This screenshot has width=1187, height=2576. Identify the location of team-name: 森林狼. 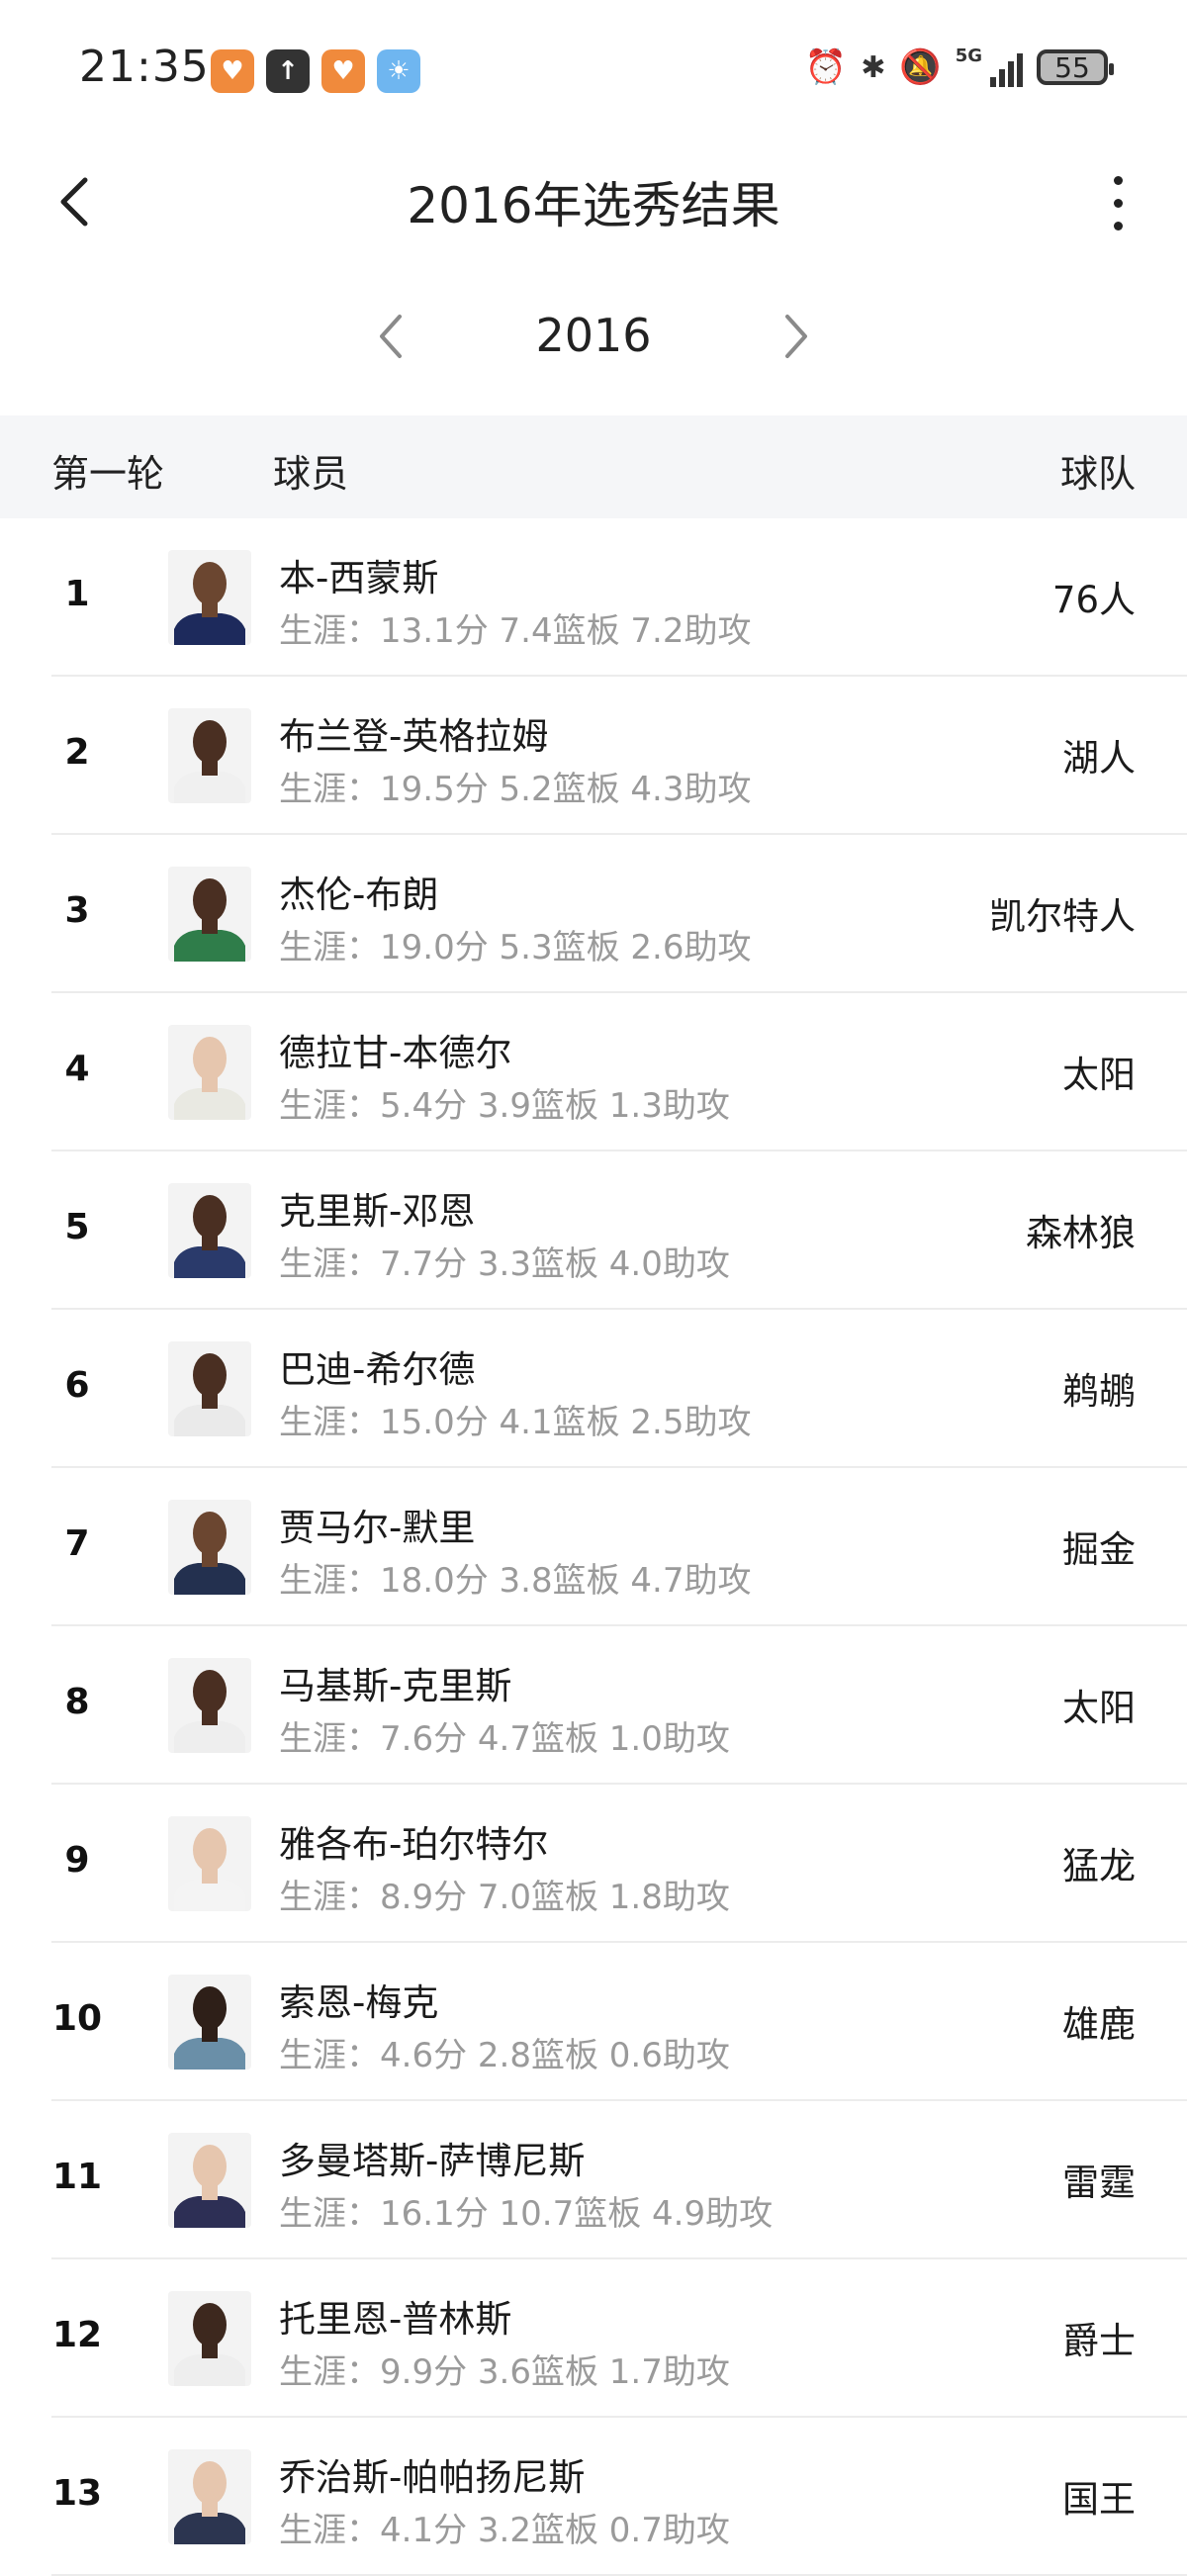
(1081, 1233).